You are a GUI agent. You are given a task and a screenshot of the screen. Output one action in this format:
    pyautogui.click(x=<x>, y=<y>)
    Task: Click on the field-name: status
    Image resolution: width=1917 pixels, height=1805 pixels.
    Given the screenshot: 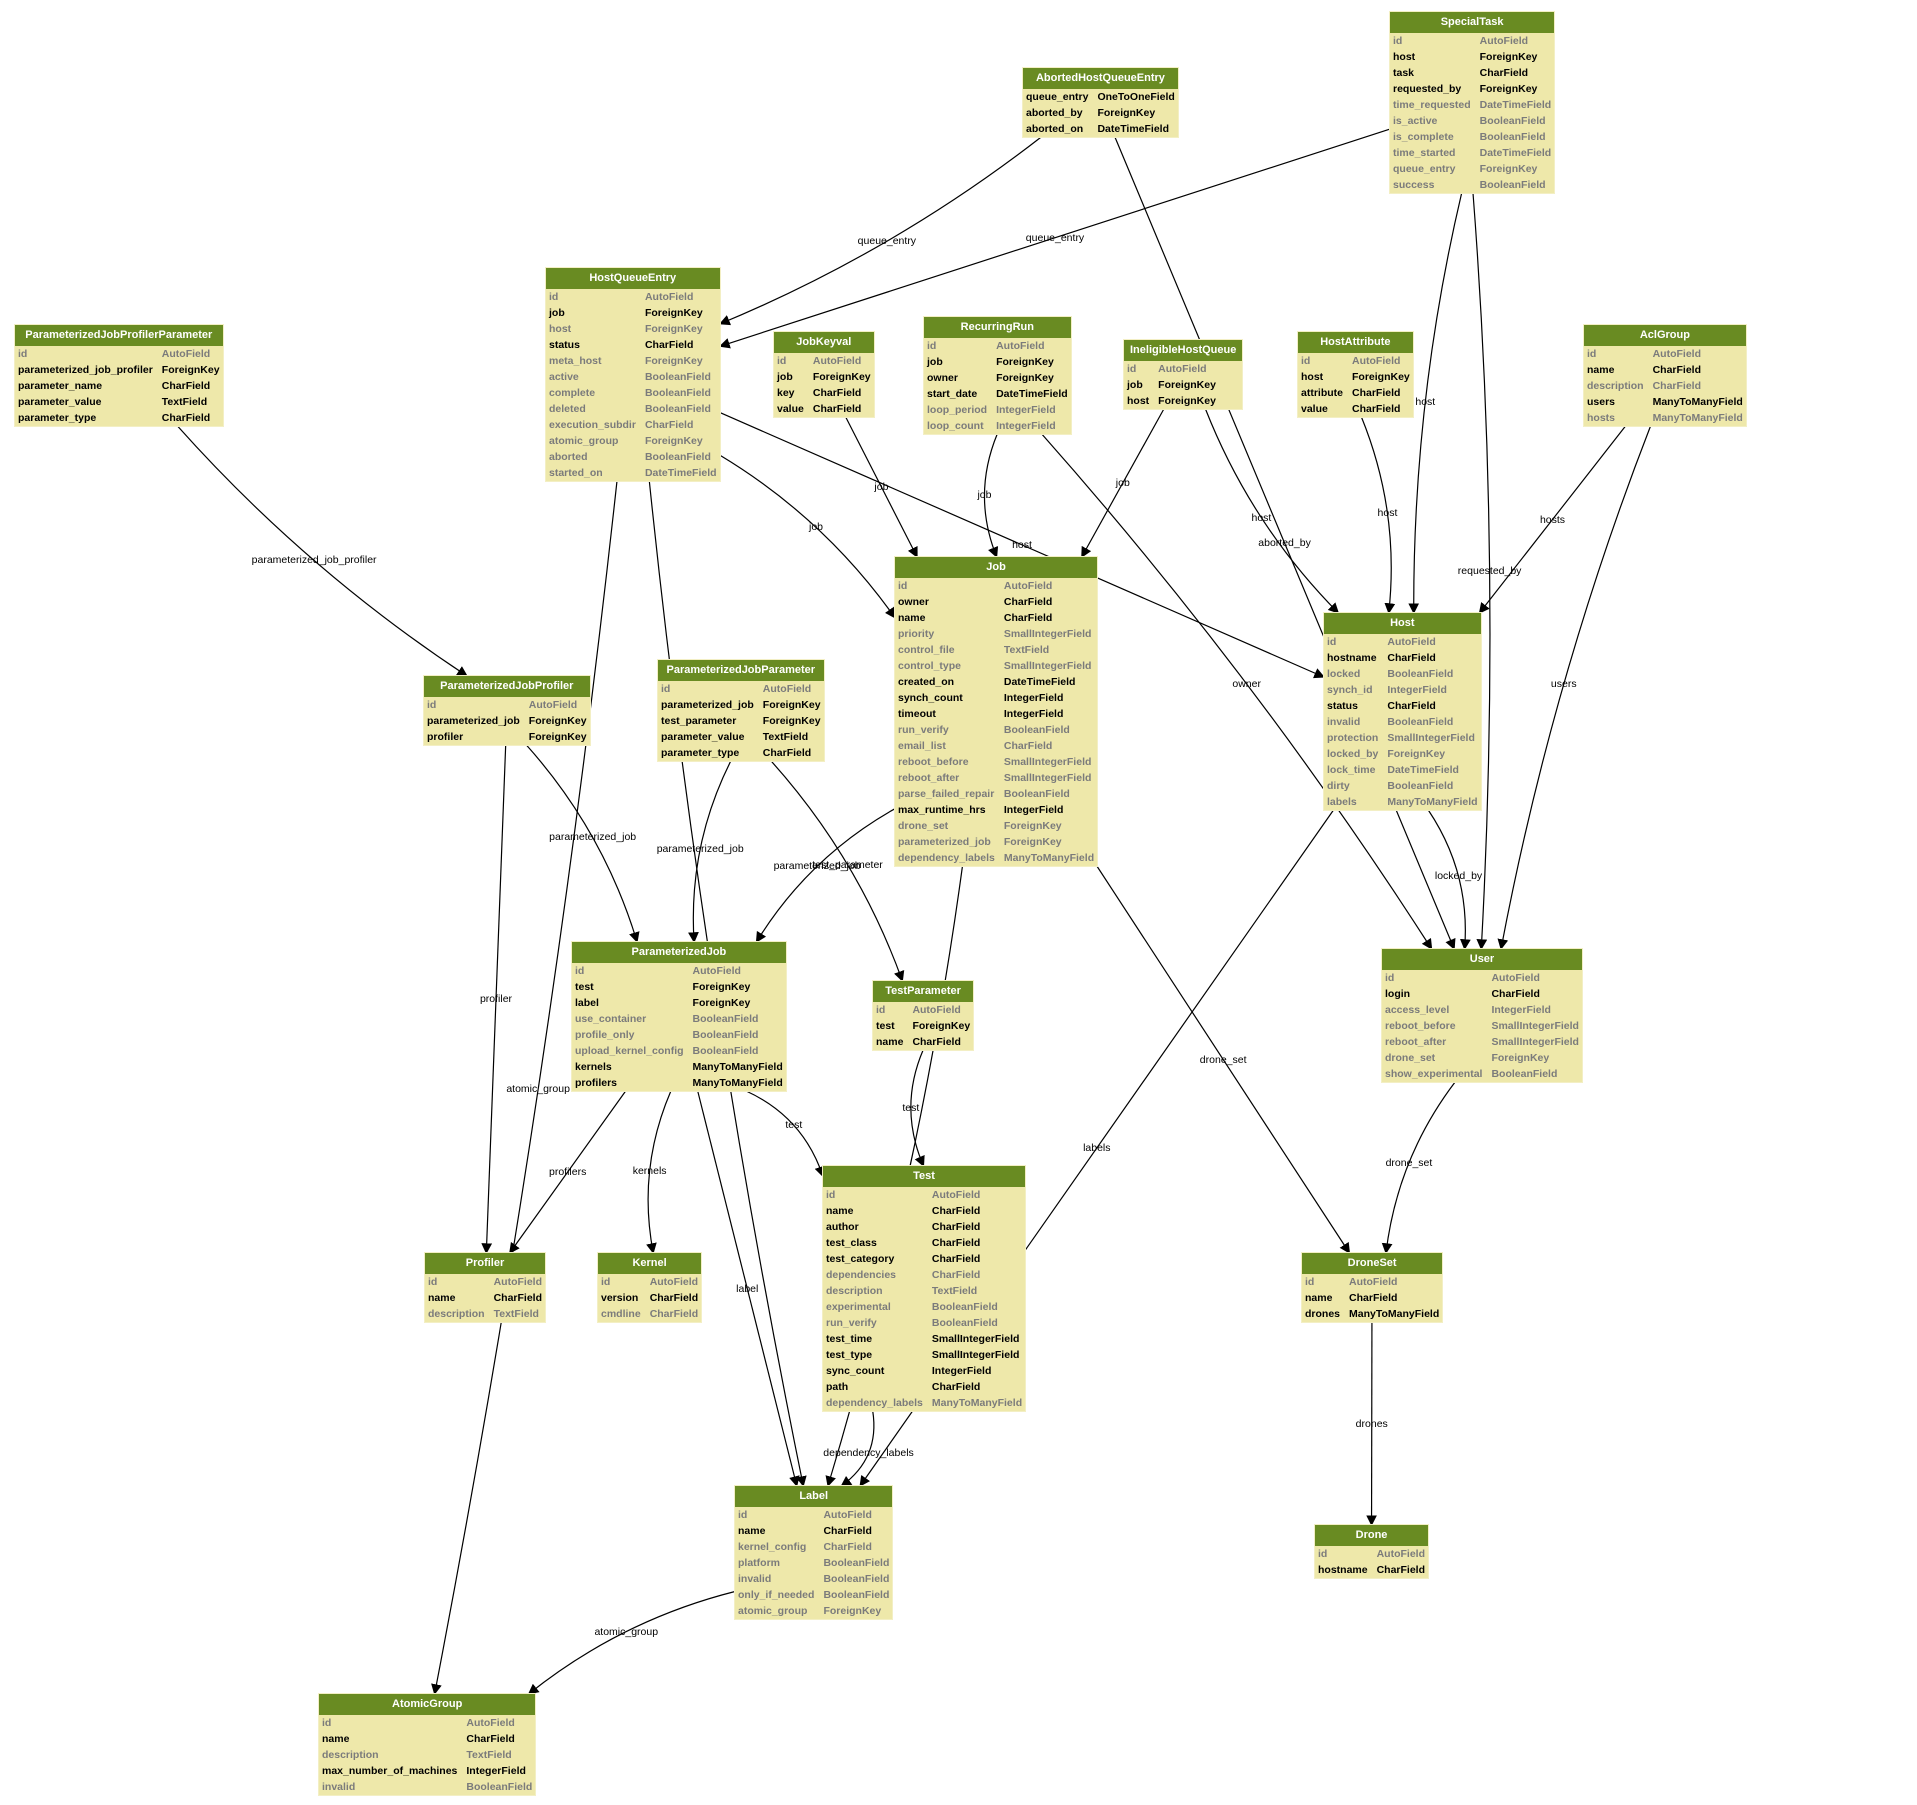 What is the action you would take?
    pyautogui.click(x=564, y=345)
    